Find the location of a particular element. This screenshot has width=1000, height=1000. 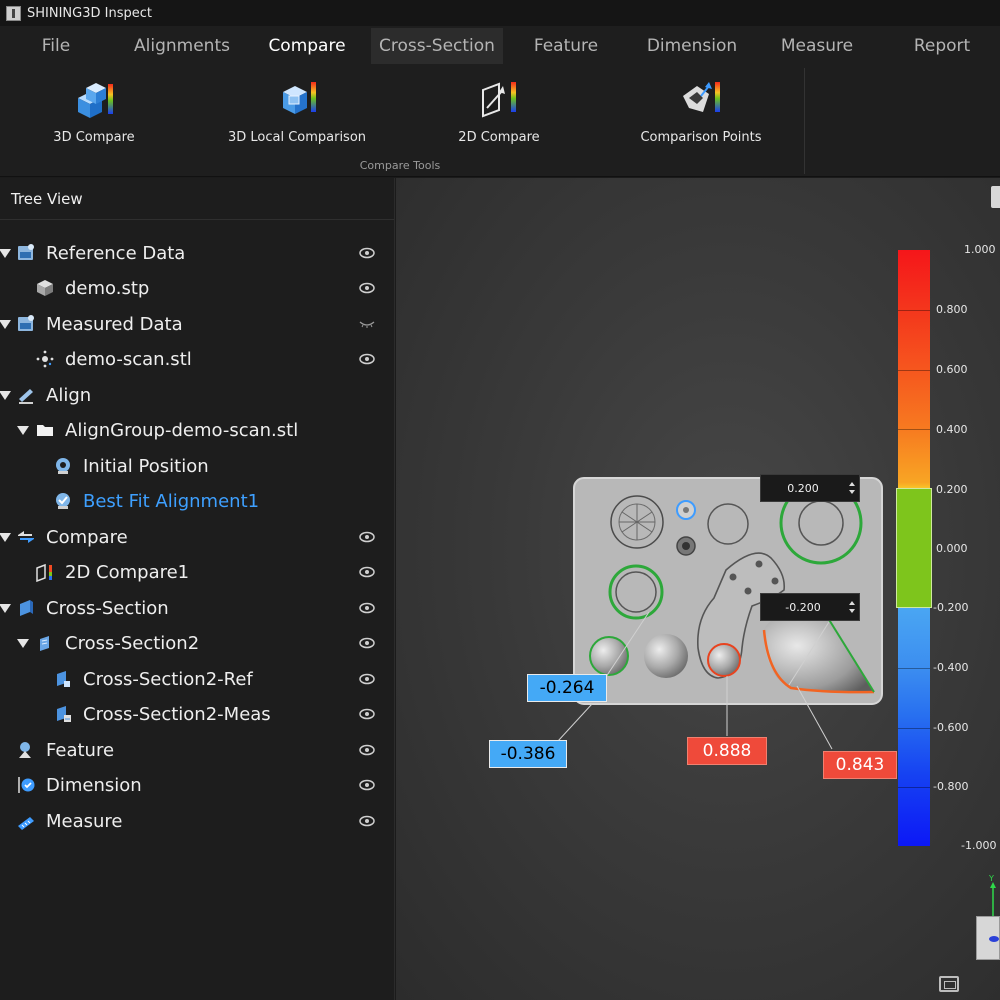

3d-local-comparison-icon is located at coordinates (299, 98).